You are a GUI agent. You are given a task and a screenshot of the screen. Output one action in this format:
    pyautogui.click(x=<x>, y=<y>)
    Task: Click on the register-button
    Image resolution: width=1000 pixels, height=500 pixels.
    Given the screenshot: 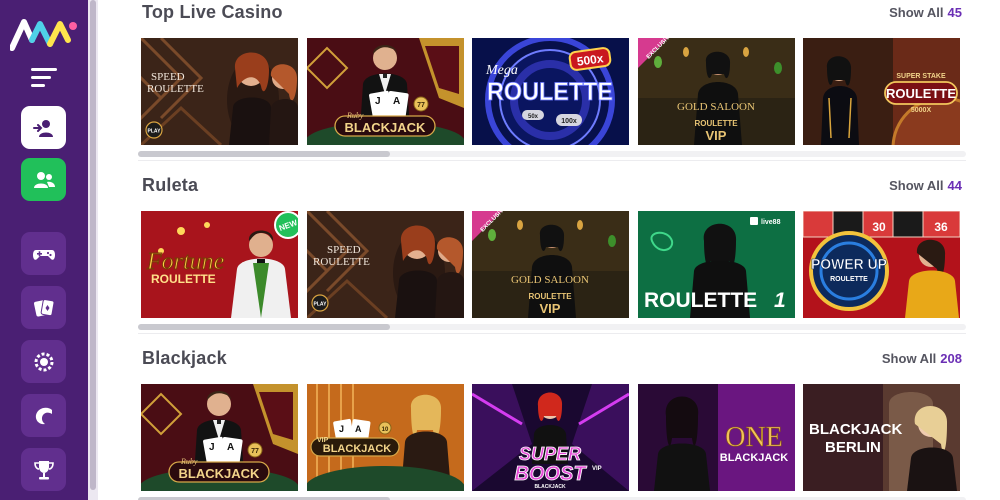 What is the action you would take?
    pyautogui.click(x=43, y=179)
    